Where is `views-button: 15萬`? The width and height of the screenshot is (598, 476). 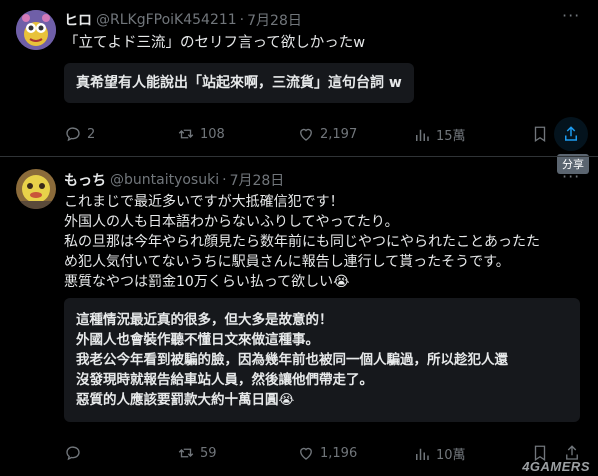
views-button: 15萬 is located at coordinates (439, 134).